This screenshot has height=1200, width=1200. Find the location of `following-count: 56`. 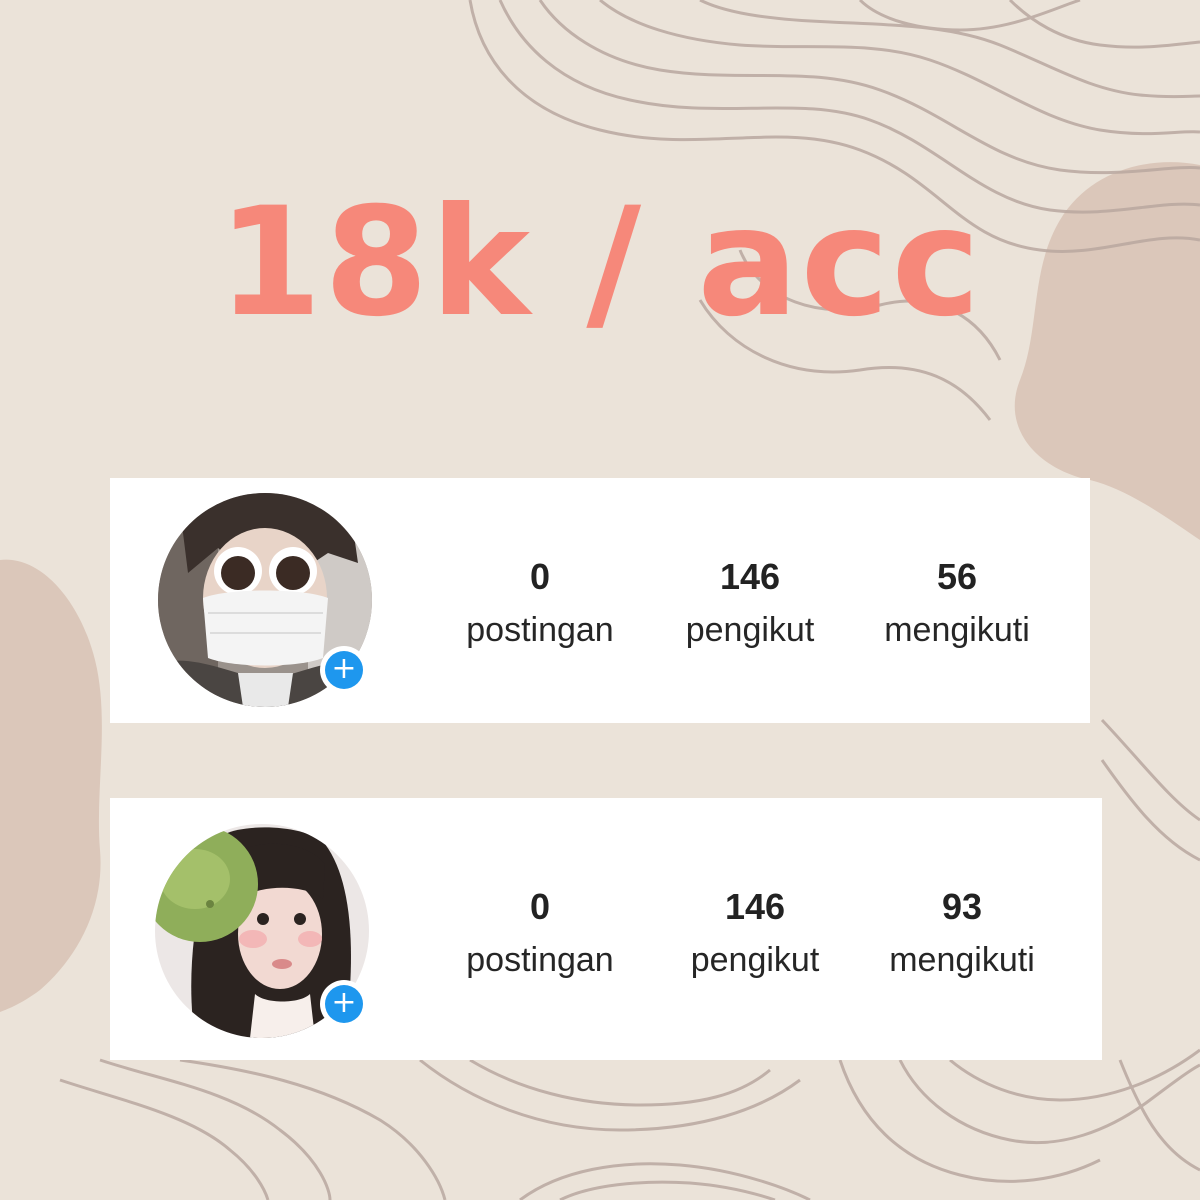

following-count: 56 is located at coordinates (957, 576).